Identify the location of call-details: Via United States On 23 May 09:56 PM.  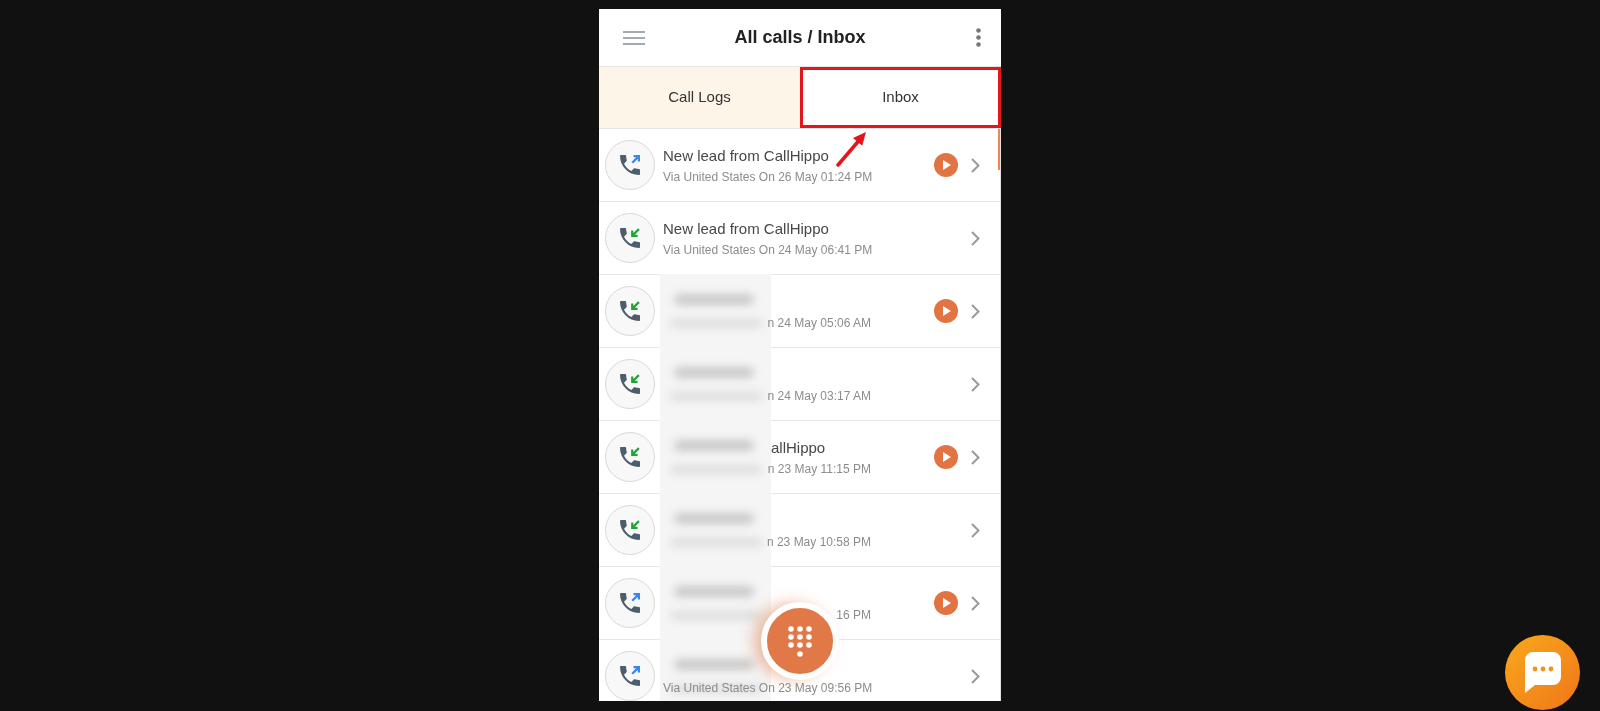
(768, 688).